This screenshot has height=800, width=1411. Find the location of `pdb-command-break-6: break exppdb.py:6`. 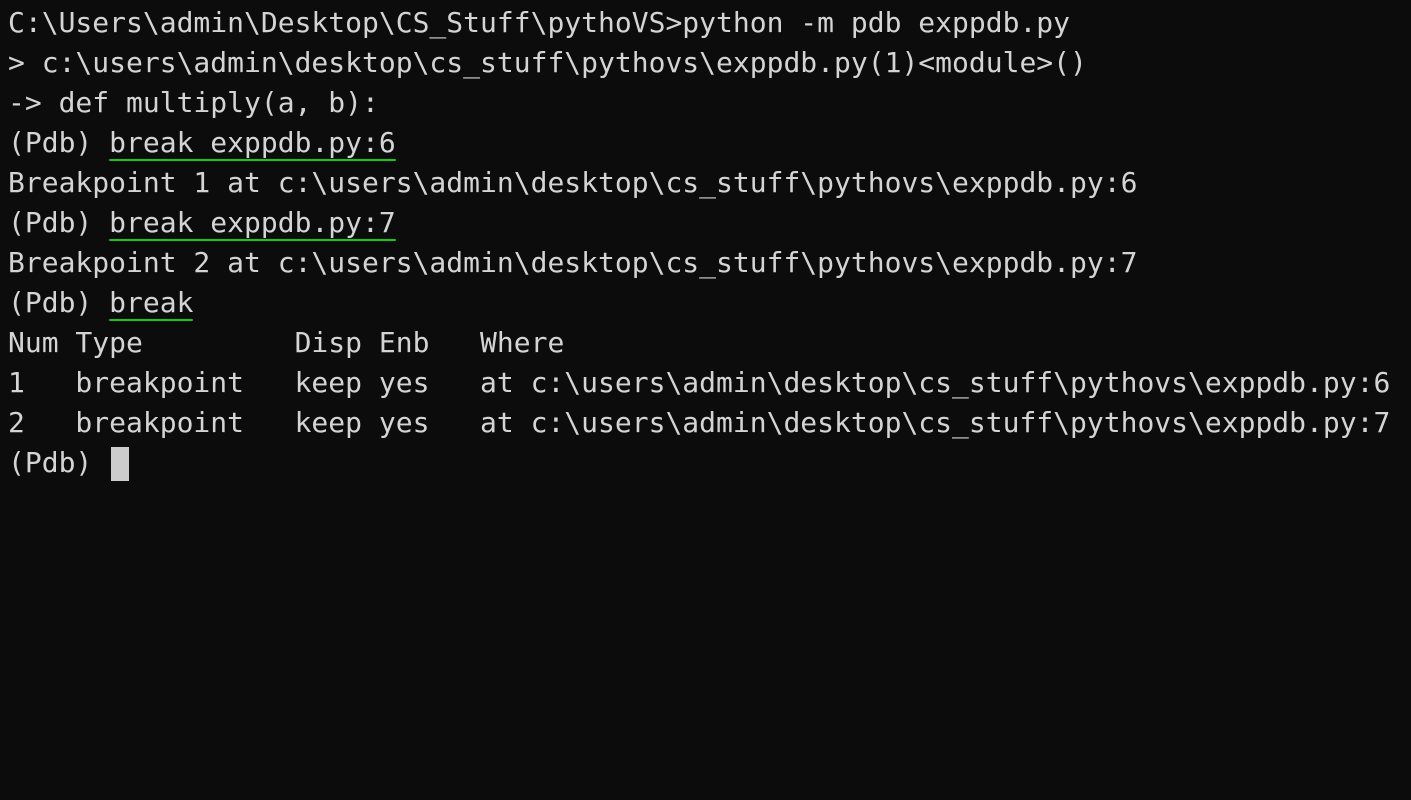

pdb-command-break-6: break exppdb.py:6 is located at coordinates (252, 143).